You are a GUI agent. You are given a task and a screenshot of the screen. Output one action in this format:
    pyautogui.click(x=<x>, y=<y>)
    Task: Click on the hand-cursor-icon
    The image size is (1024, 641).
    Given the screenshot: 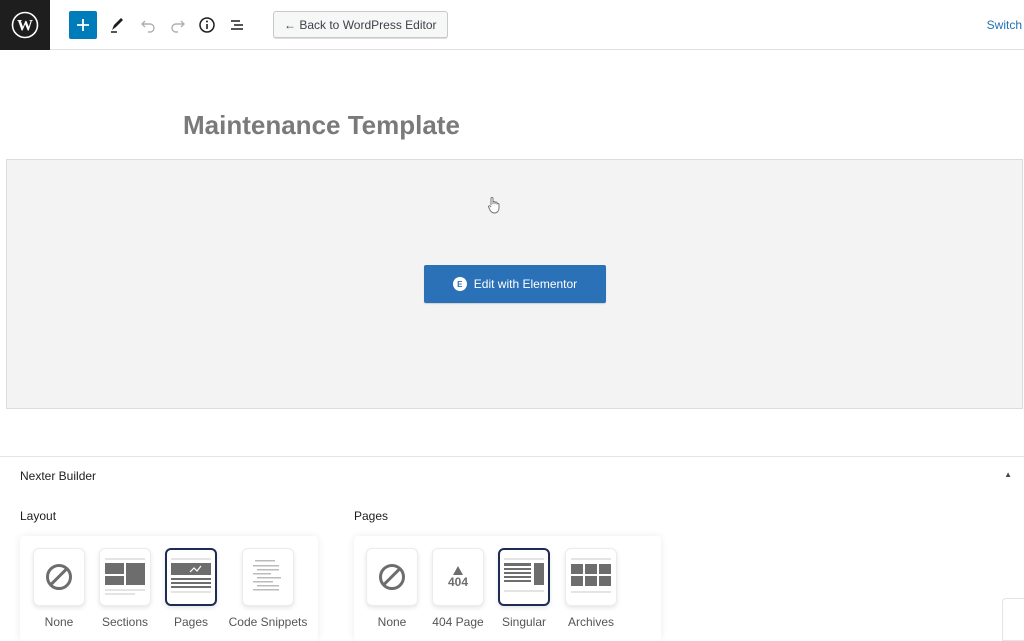 What is the action you would take?
    pyautogui.click(x=494, y=205)
    